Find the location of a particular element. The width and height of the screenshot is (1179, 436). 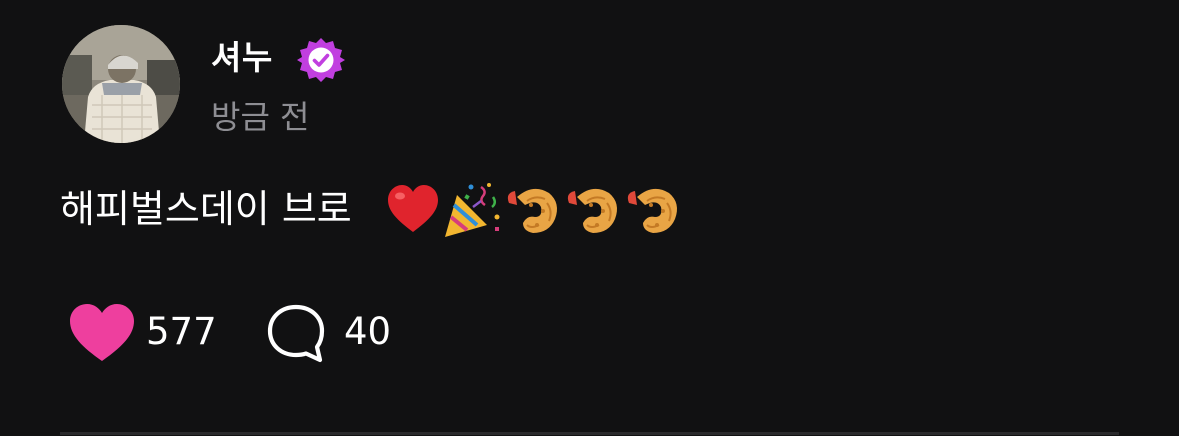

comment-bubble-icon is located at coordinates (296, 333).